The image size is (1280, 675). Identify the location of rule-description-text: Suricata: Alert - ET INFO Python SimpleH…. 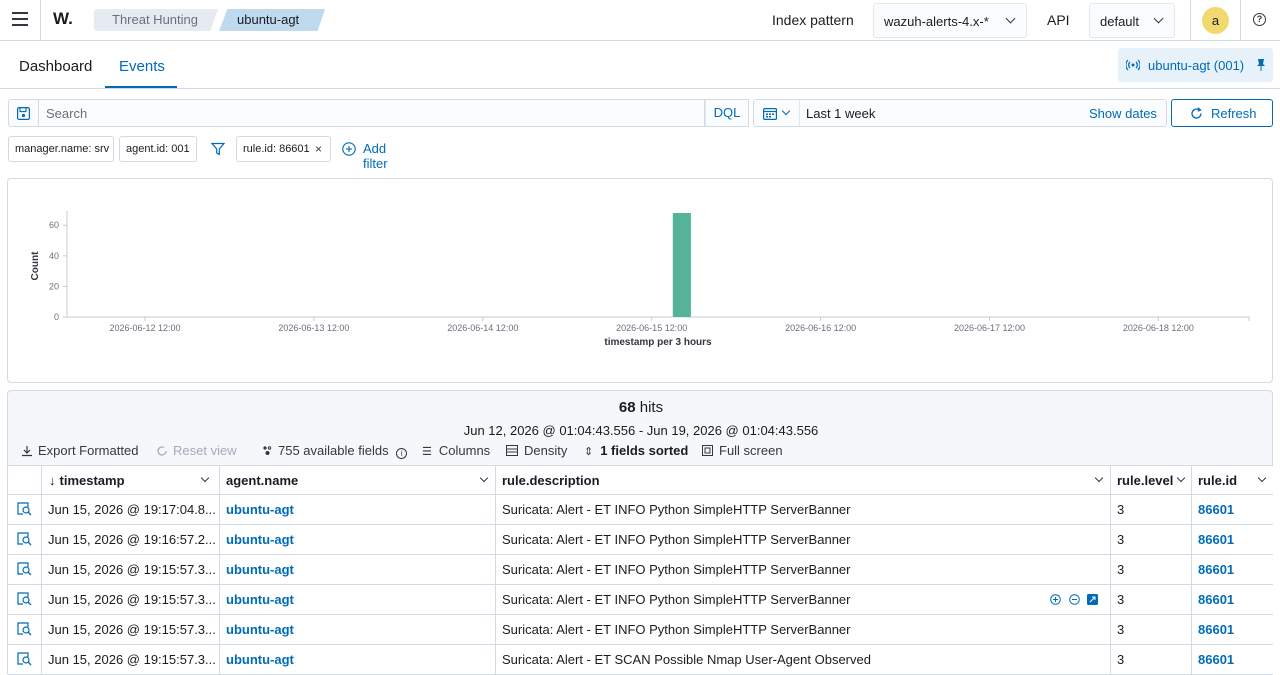
(676, 629).